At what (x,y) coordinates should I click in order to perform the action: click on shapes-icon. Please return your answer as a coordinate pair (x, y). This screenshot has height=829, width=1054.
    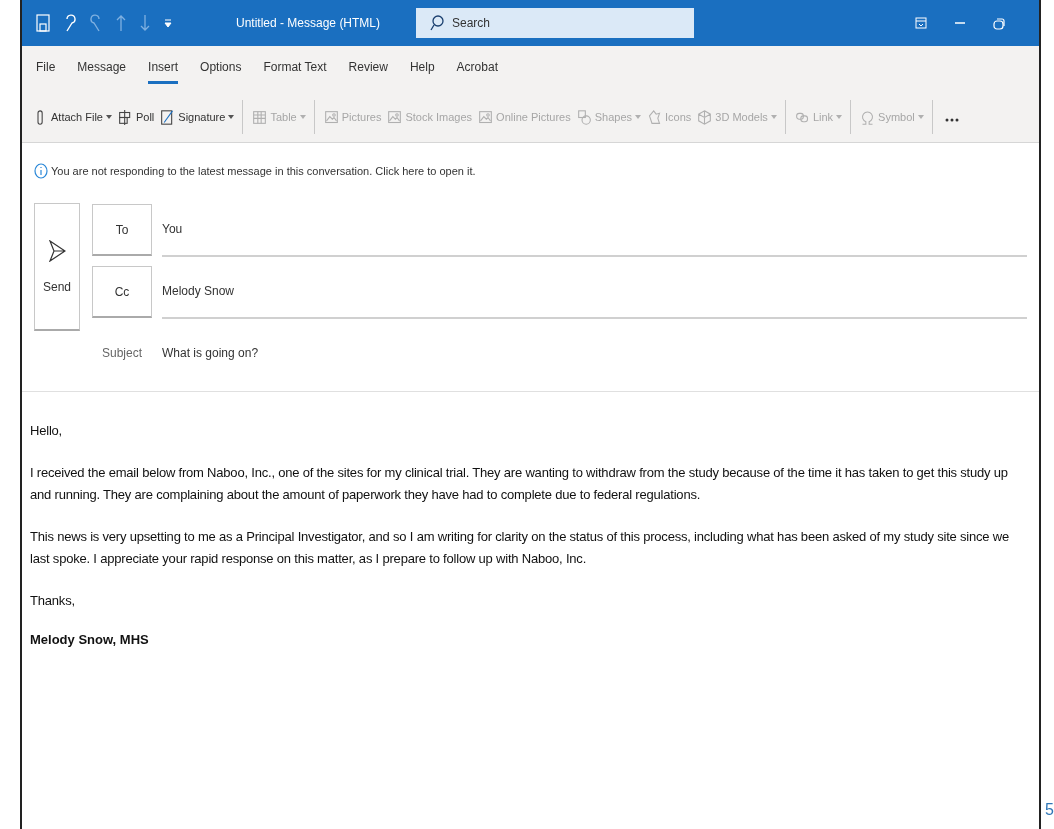
    Looking at the image, I should click on (584, 117).